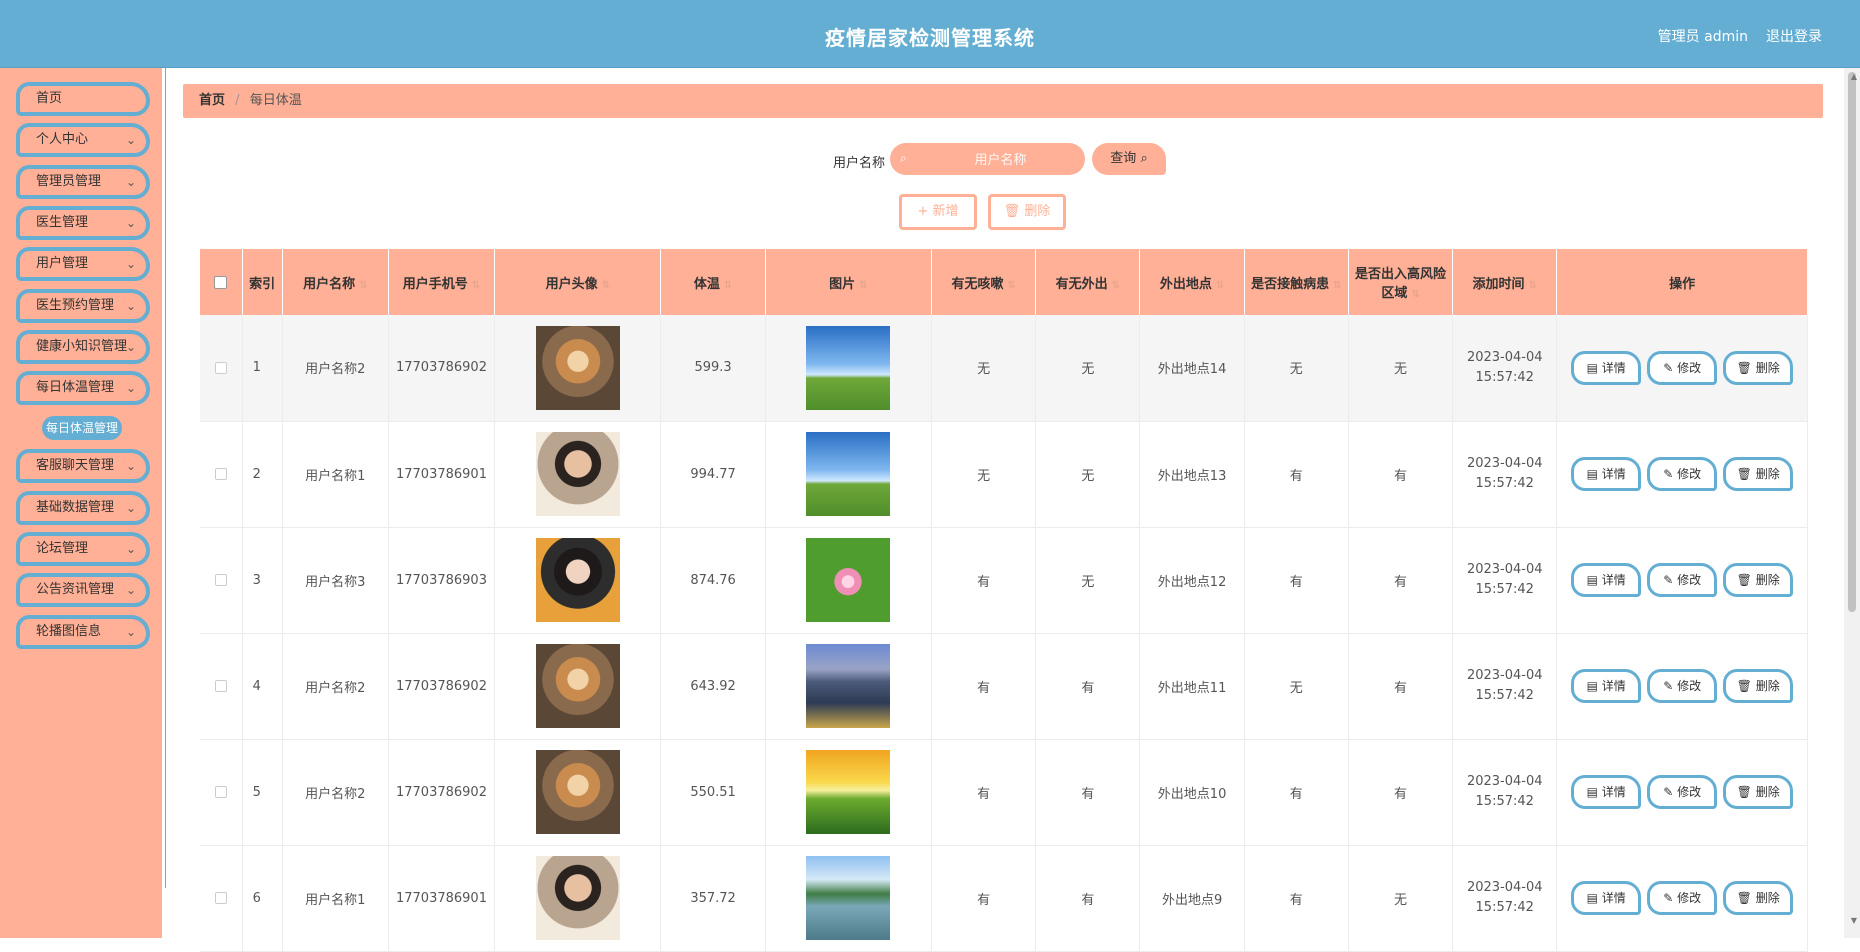 This screenshot has height=952, width=1860. I want to click on col-header: 有无外出 ⇅, so click(1088, 282).